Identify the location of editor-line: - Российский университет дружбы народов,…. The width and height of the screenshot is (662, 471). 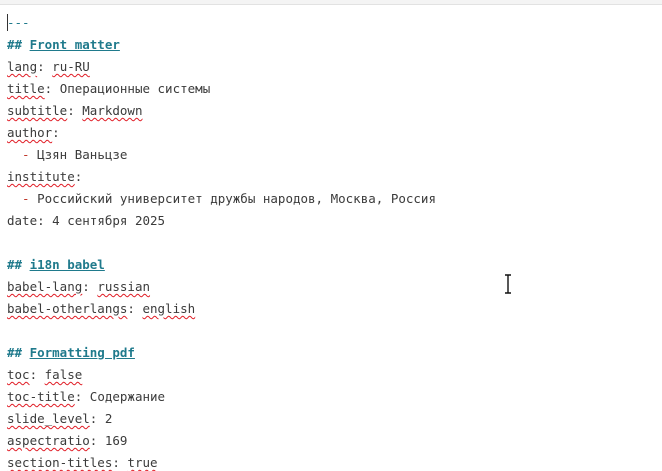
(221, 199).